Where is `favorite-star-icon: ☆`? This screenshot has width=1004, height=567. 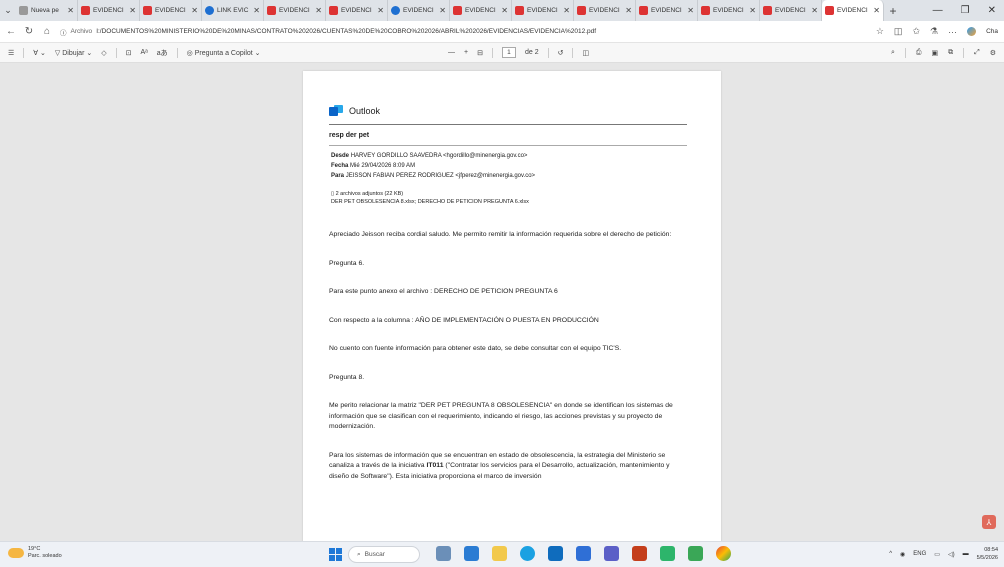
favorite-star-icon: ☆ is located at coordinates (880, 31).